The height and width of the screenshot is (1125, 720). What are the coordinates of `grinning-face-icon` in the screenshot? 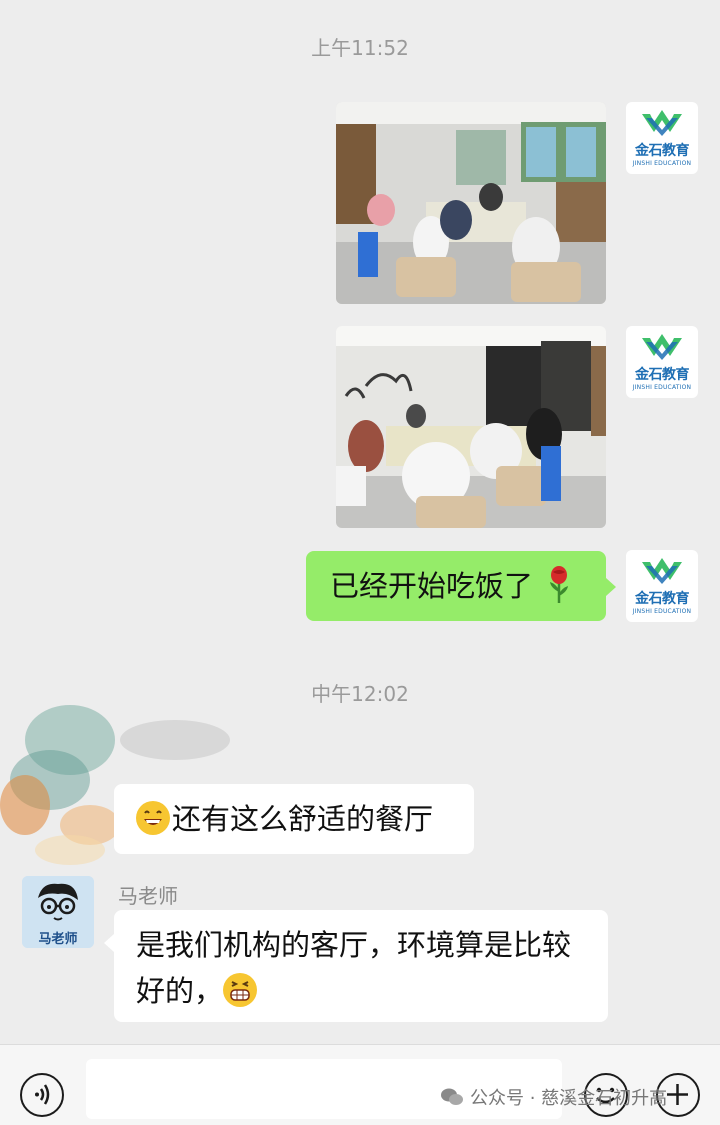 It's located at (153, 818).